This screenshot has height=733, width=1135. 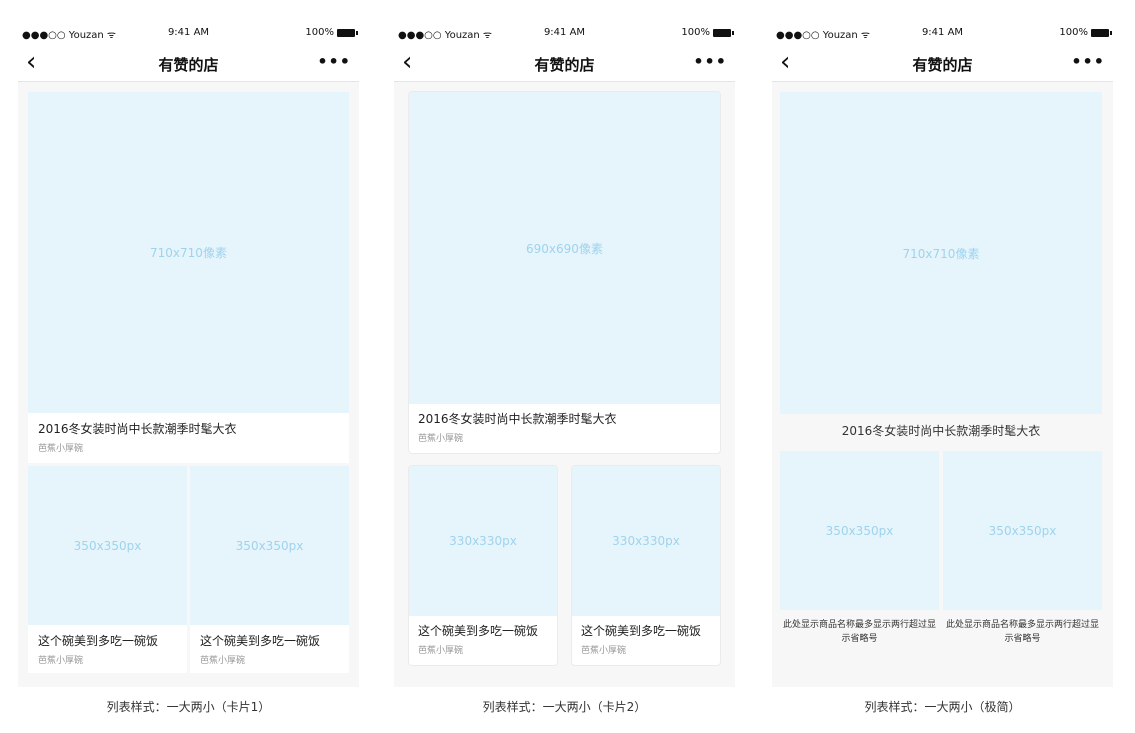 I want to click on style-label: 列表样式：一大两小（卡片1）, so click(x=188, y=707).